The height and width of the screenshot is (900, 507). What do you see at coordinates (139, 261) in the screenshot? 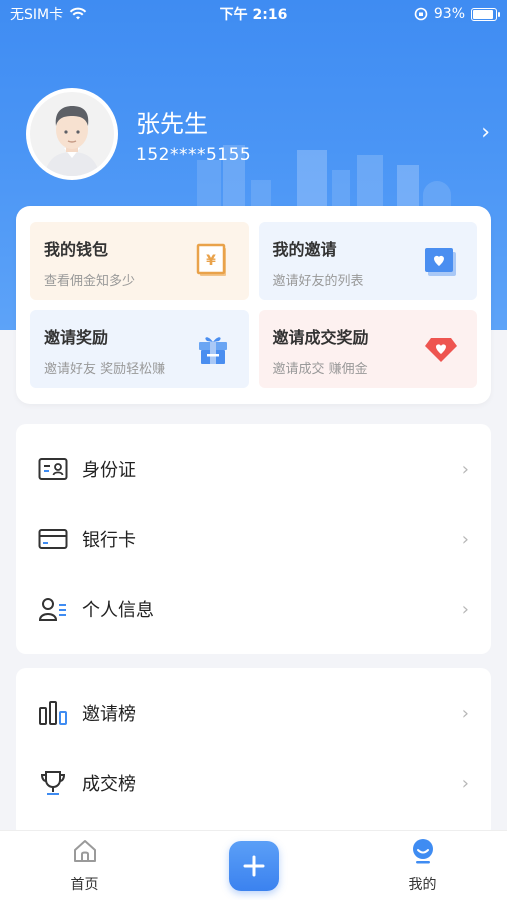
I see `card-my-wallet: 我的钱包 查看佣金知多少 ¥` at bounding box center [139, 261].